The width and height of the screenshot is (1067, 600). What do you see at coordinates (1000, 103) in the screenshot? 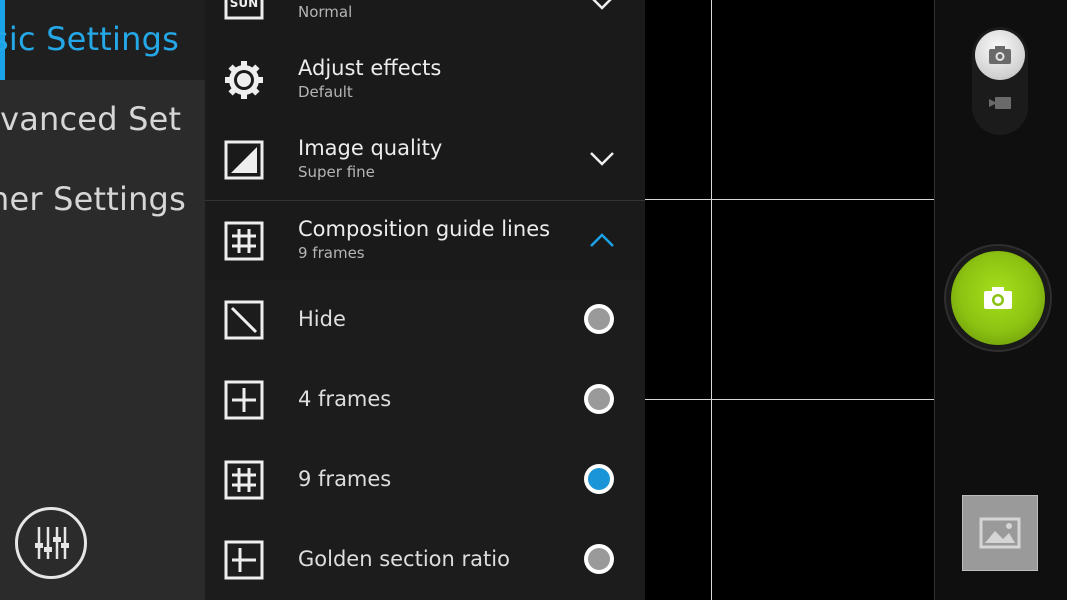
I see `video-icon` at bounding box center [1000, 103].